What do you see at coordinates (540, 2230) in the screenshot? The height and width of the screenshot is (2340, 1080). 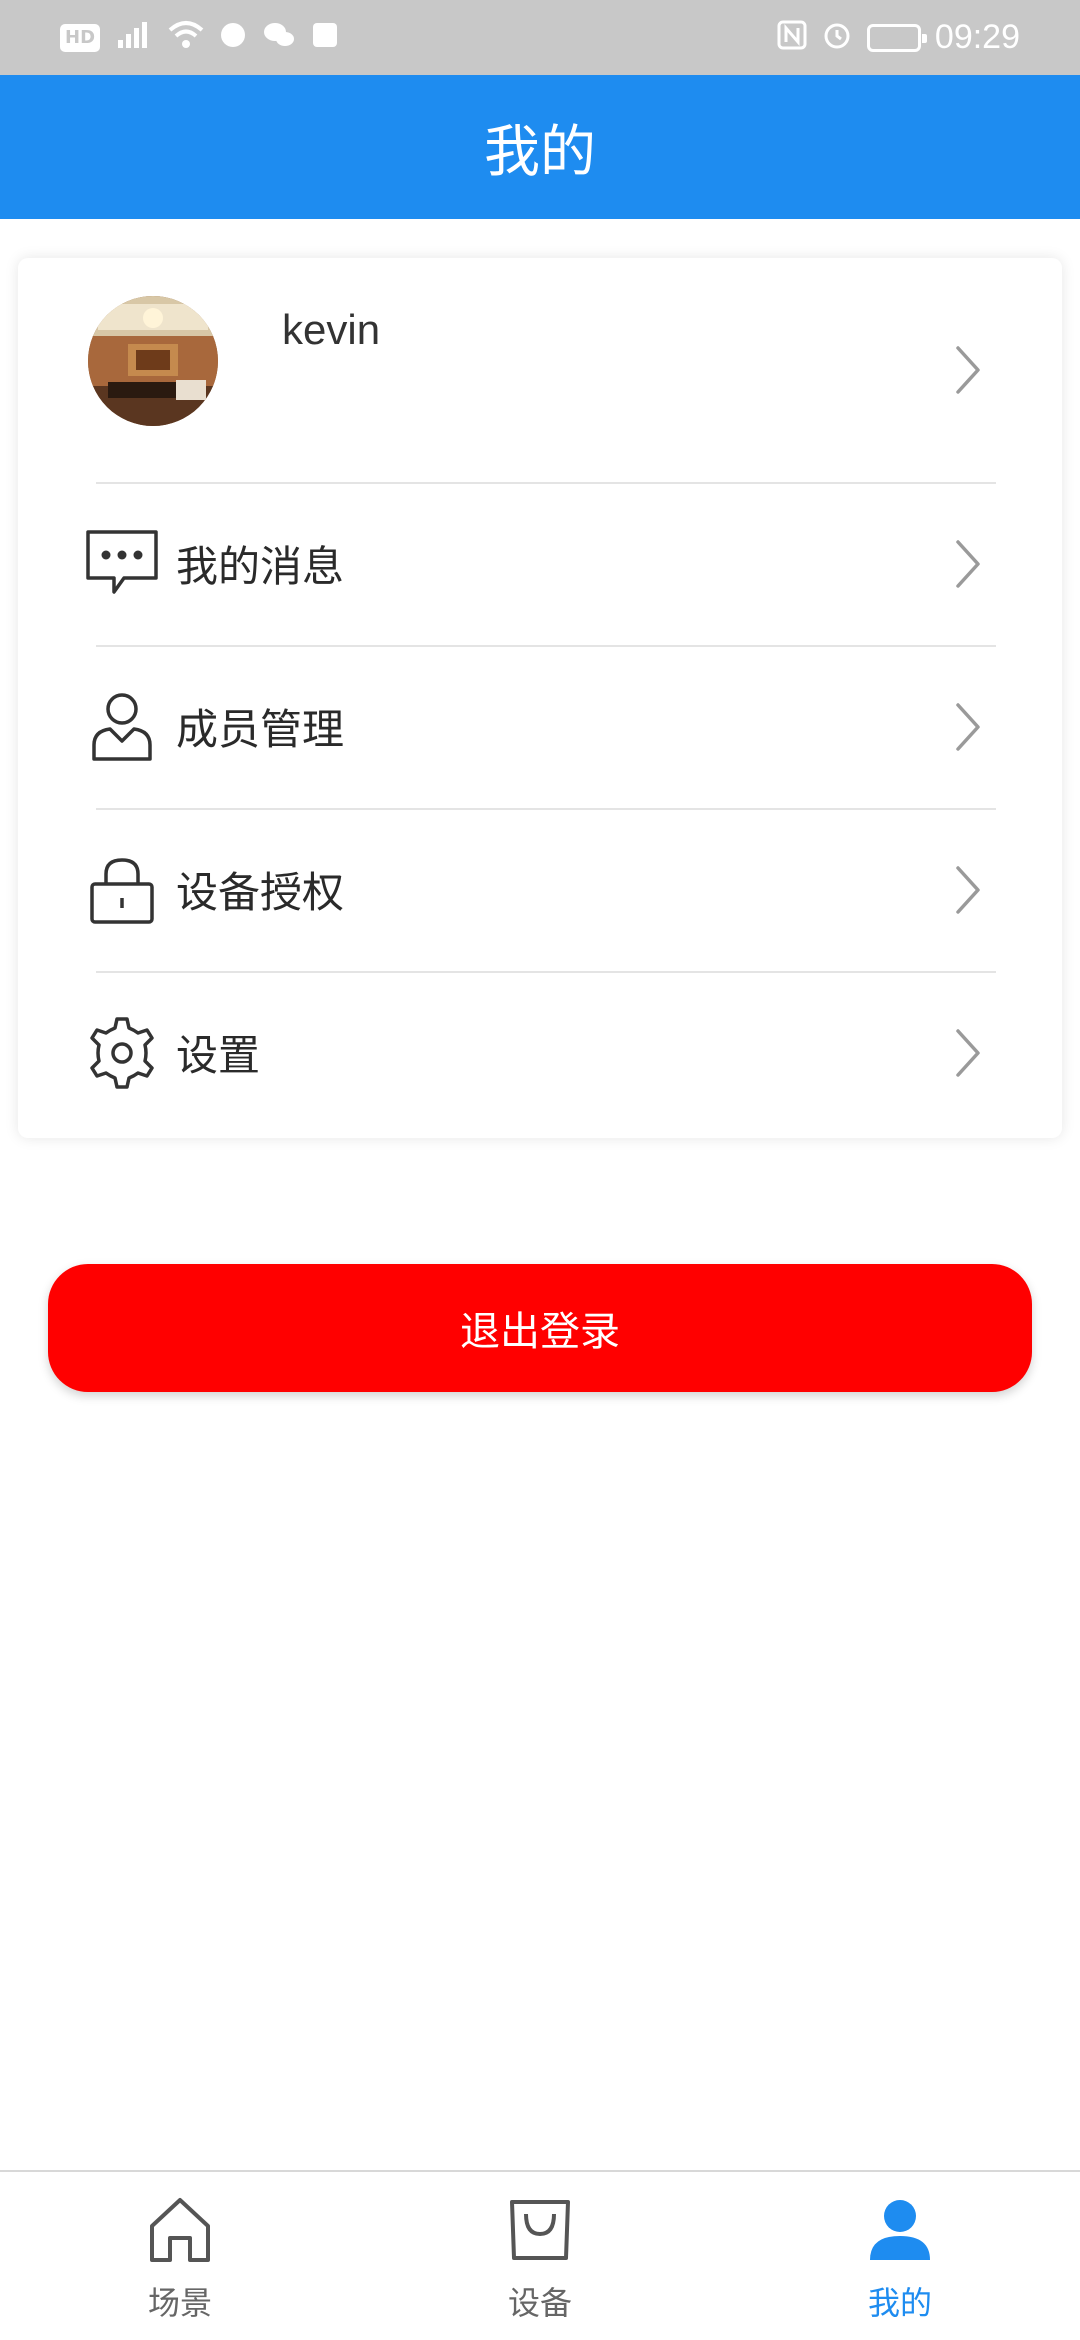 I see `bag-icon` at bounding box center [540, 2230].